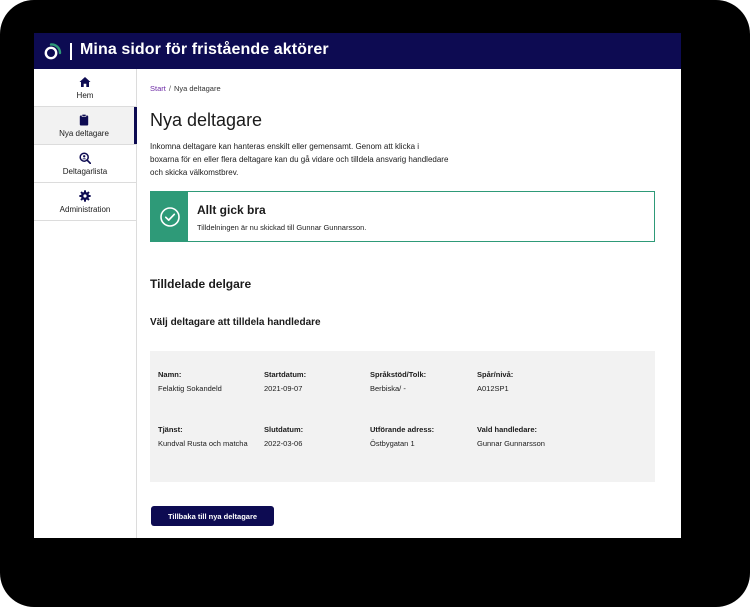  I want to click on field-address: Utförande adress: Östbygatan 1, so click(422, 437).